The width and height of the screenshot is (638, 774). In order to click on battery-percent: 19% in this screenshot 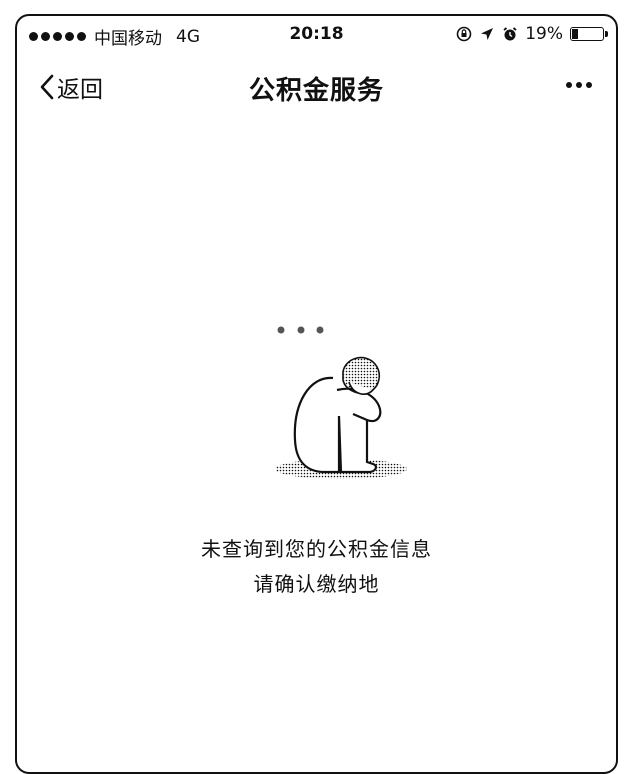, I will do `click(544, 34)`.